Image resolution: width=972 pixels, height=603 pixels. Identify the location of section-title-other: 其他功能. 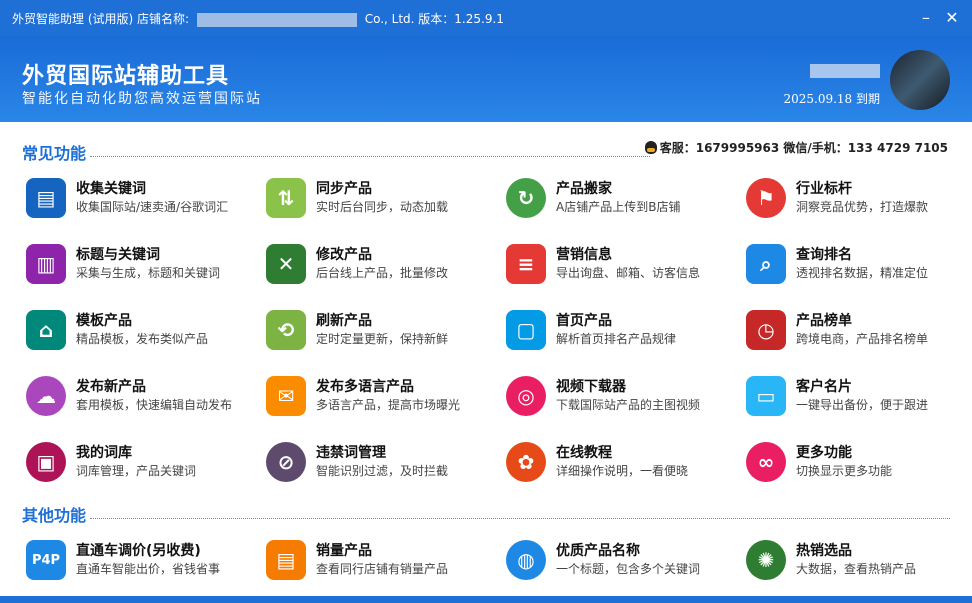
(54, 515).